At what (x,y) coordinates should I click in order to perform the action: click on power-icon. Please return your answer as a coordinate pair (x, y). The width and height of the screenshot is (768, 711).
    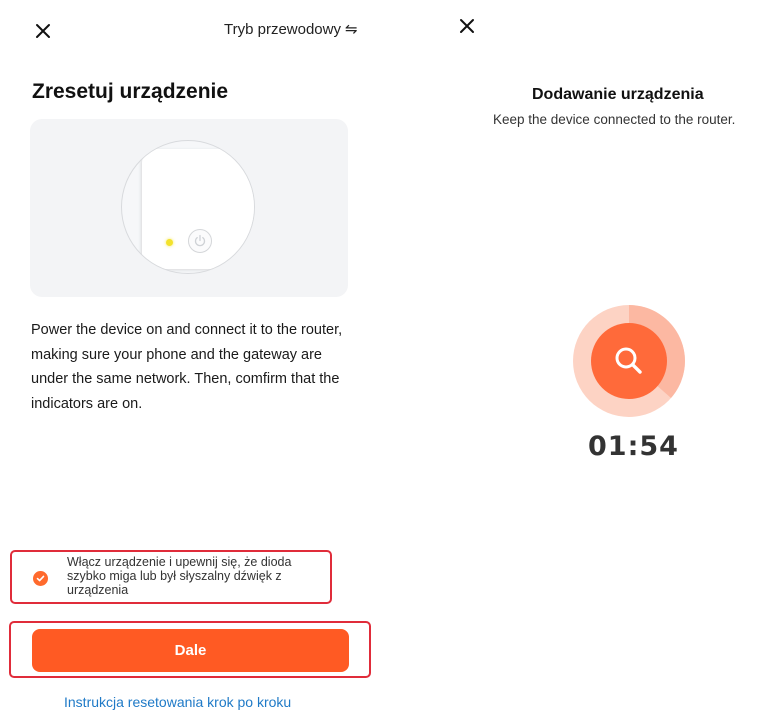
    Looking at the image, I should click on (200, 241).